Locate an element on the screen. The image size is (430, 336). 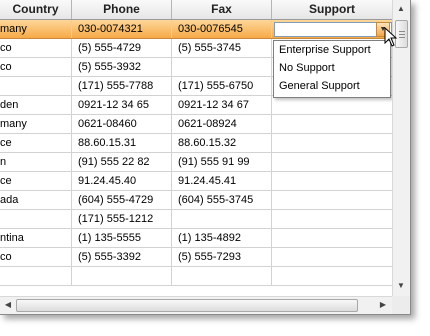
arrow-right-icon: ▶ is located at coordinates (383, 305).